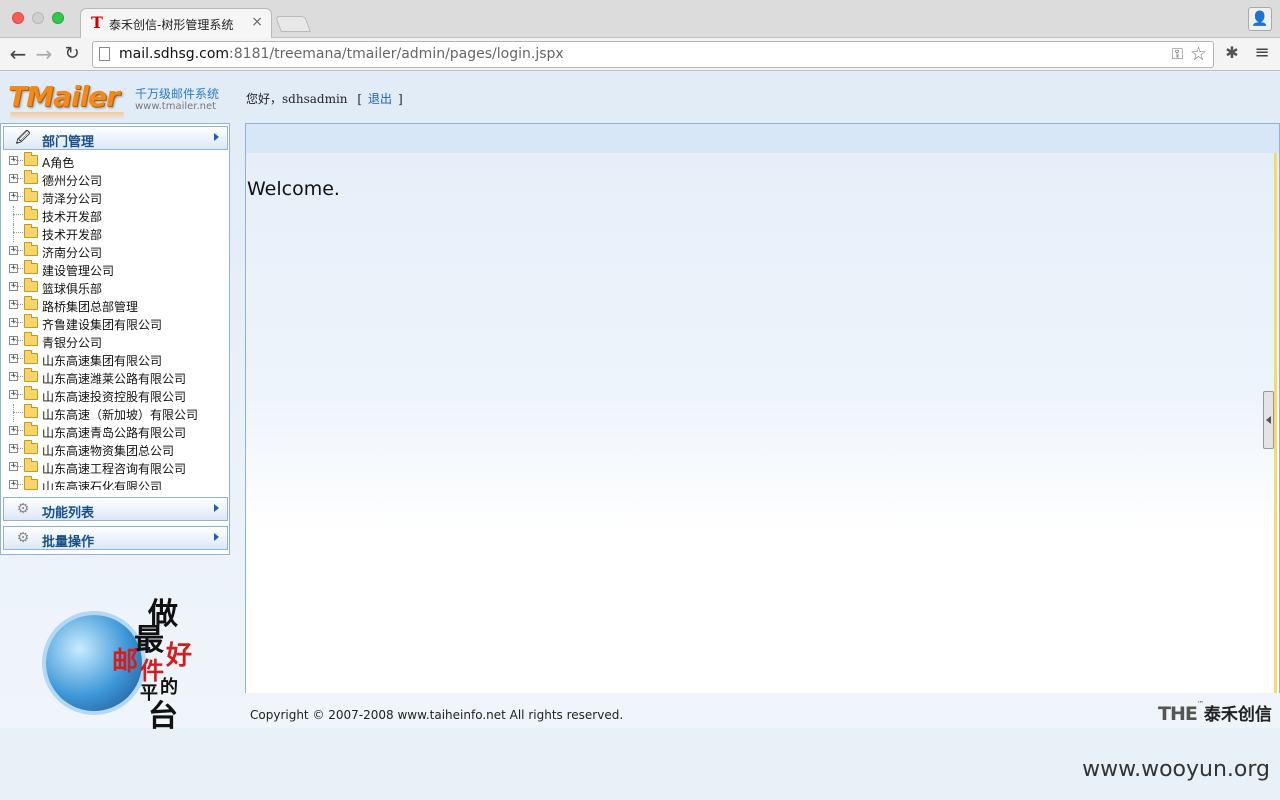  Describe the element at coordinates (360, 99) in the screenshot. I see `bracket-open: [` at that location.